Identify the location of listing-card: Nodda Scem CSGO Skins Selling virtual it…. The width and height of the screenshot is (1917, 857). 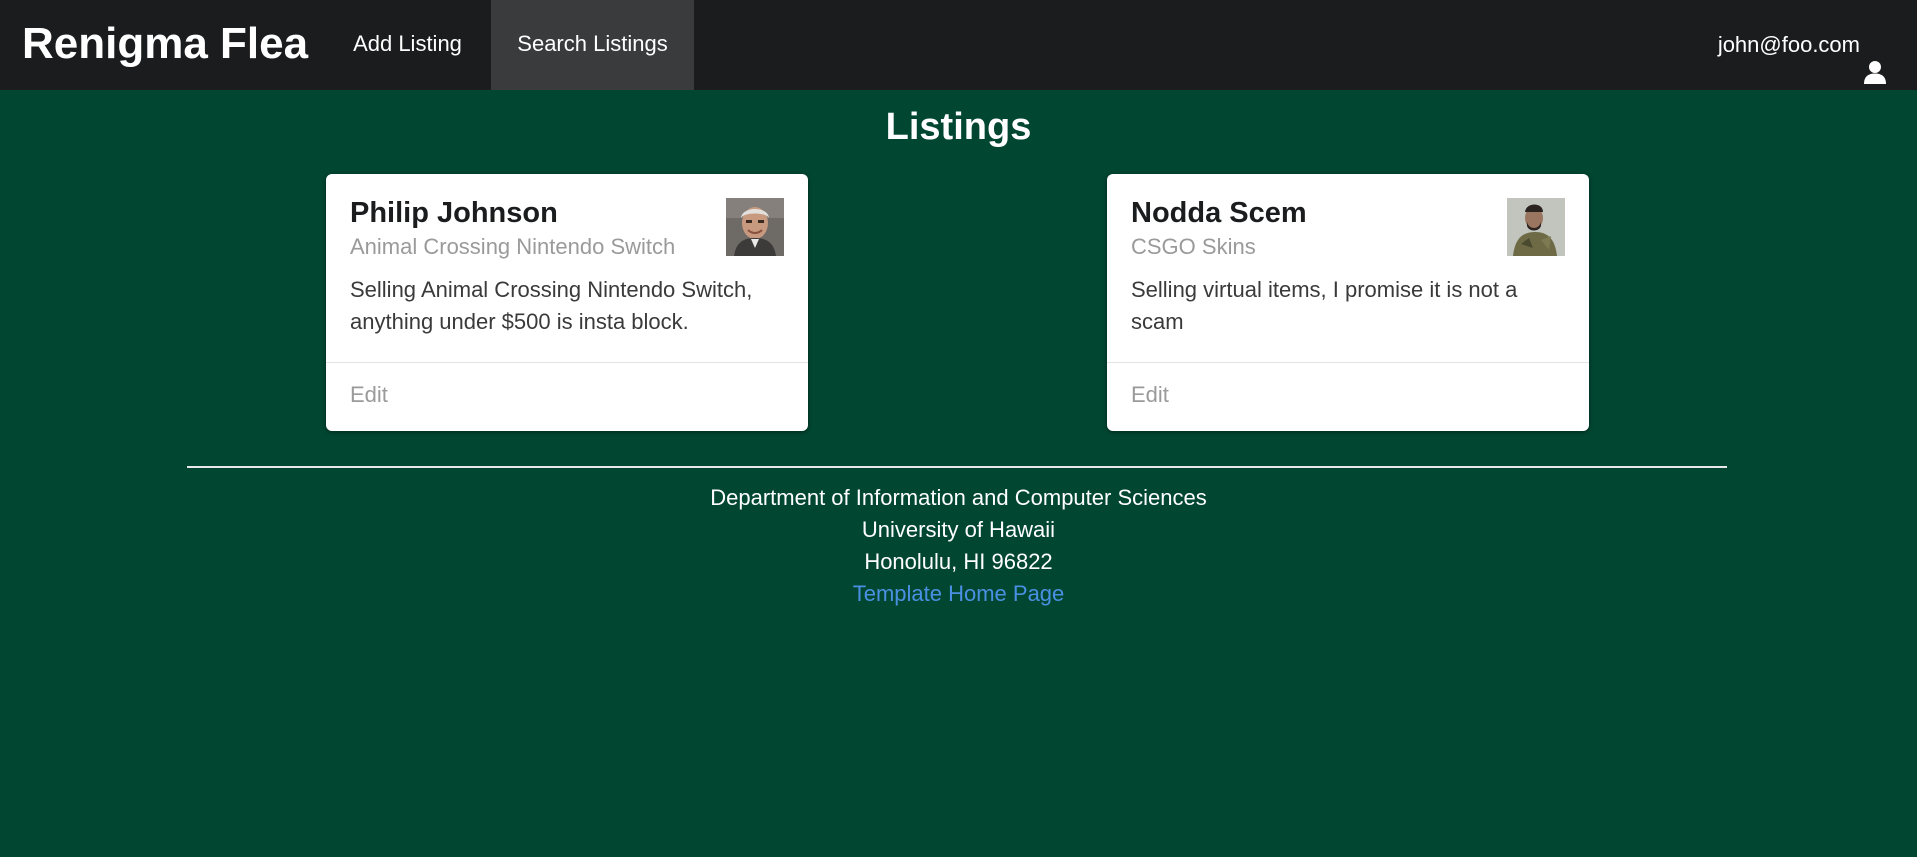
(1348, 302).